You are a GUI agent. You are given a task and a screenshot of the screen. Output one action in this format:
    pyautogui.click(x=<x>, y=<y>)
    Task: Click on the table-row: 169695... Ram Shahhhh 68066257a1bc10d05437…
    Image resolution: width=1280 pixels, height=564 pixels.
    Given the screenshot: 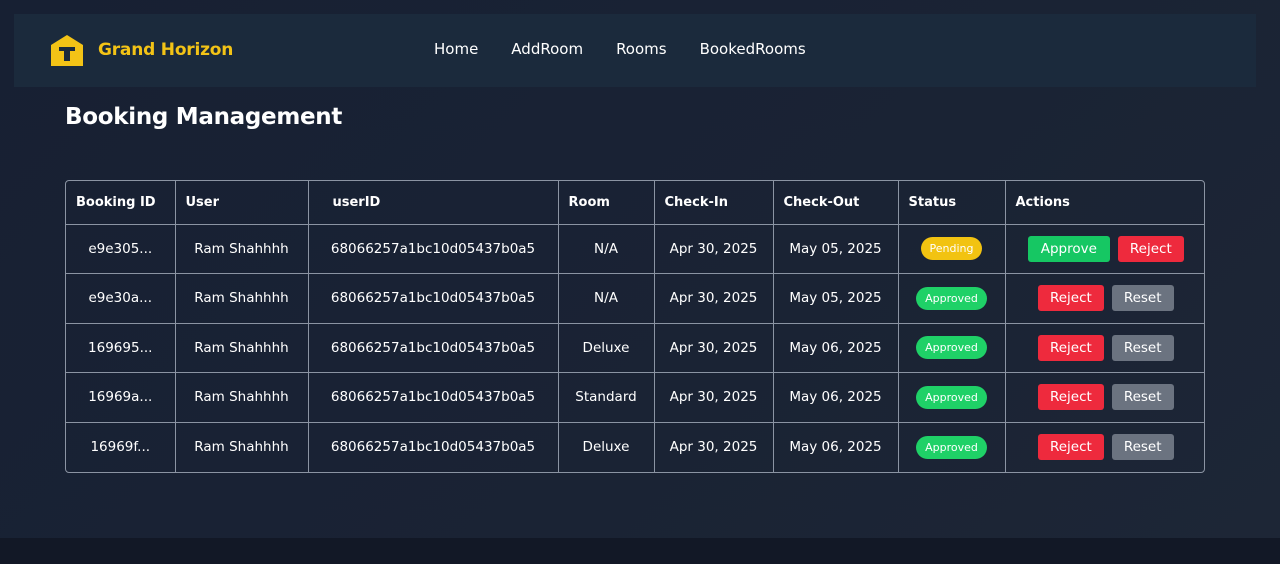 What is the action you would take?
    pyautogui.click(x=635, y=348)
    